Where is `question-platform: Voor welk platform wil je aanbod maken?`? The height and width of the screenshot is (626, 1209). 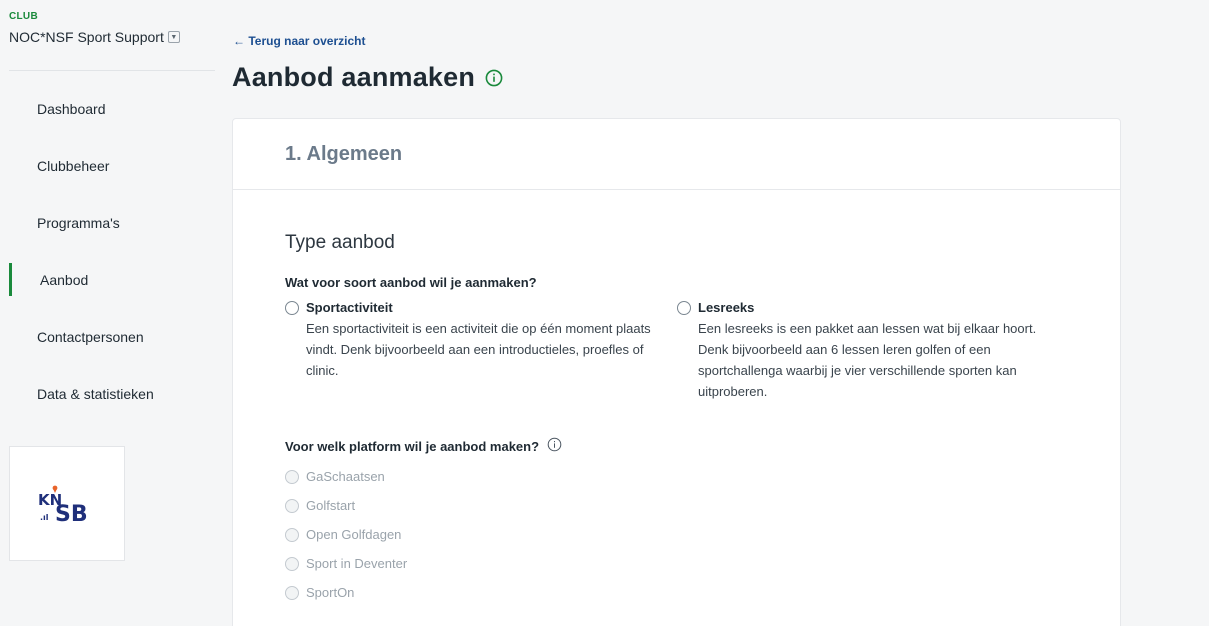 question-platform: Voor welk platform wil je aanbod maken? is located at coordinates (423, 446).